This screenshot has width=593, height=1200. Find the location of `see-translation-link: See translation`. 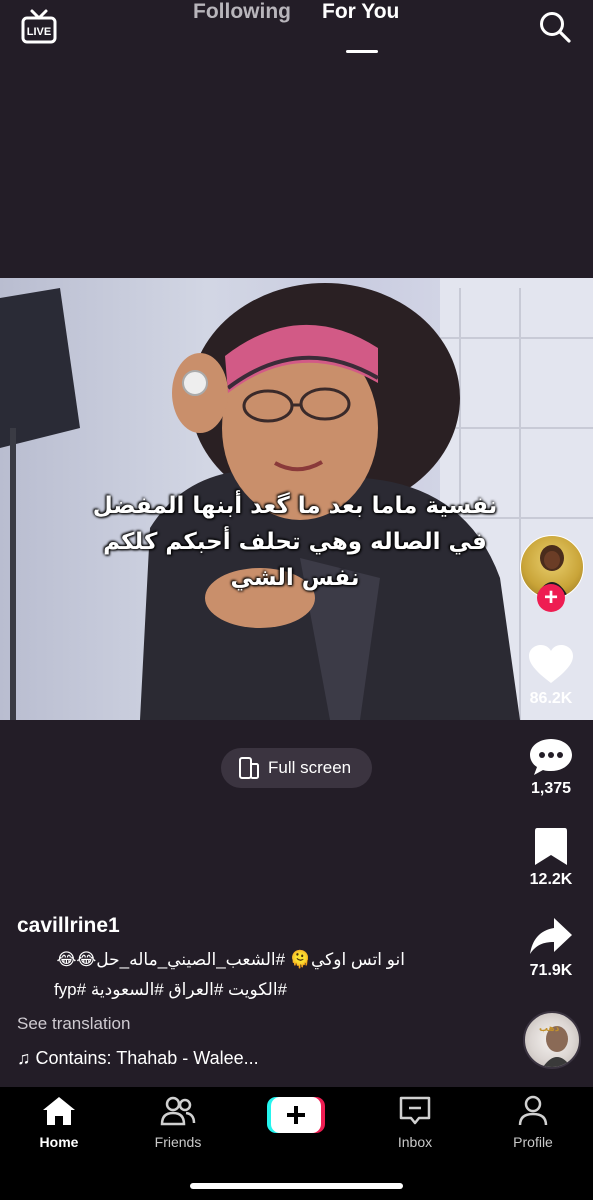

see-translation-link: See translation is located at coordinates (73, 1024).